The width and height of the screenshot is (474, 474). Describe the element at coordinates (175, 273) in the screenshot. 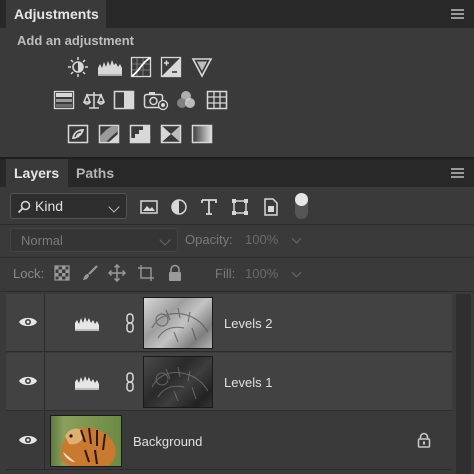

I see `lock-all-icon` at that location.